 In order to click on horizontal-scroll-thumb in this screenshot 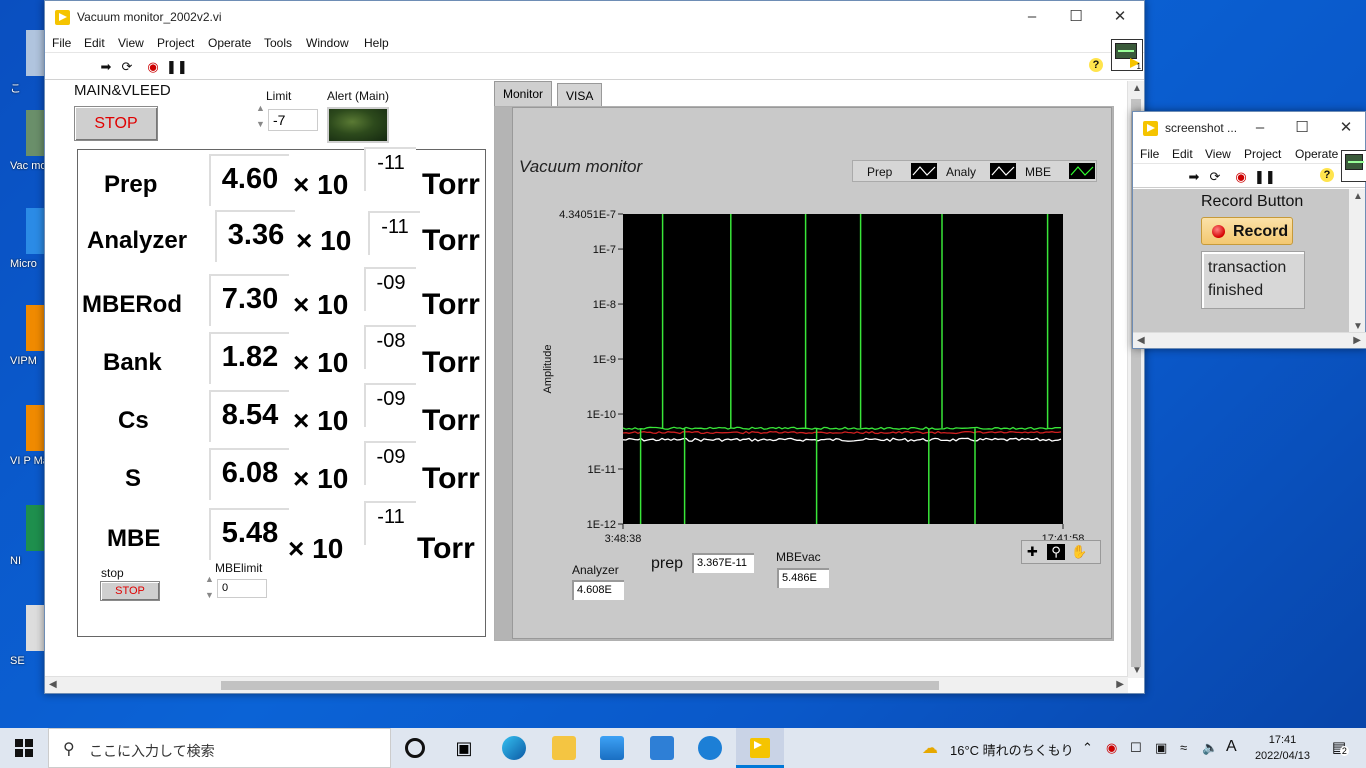, I will do `click(580, 685)`.